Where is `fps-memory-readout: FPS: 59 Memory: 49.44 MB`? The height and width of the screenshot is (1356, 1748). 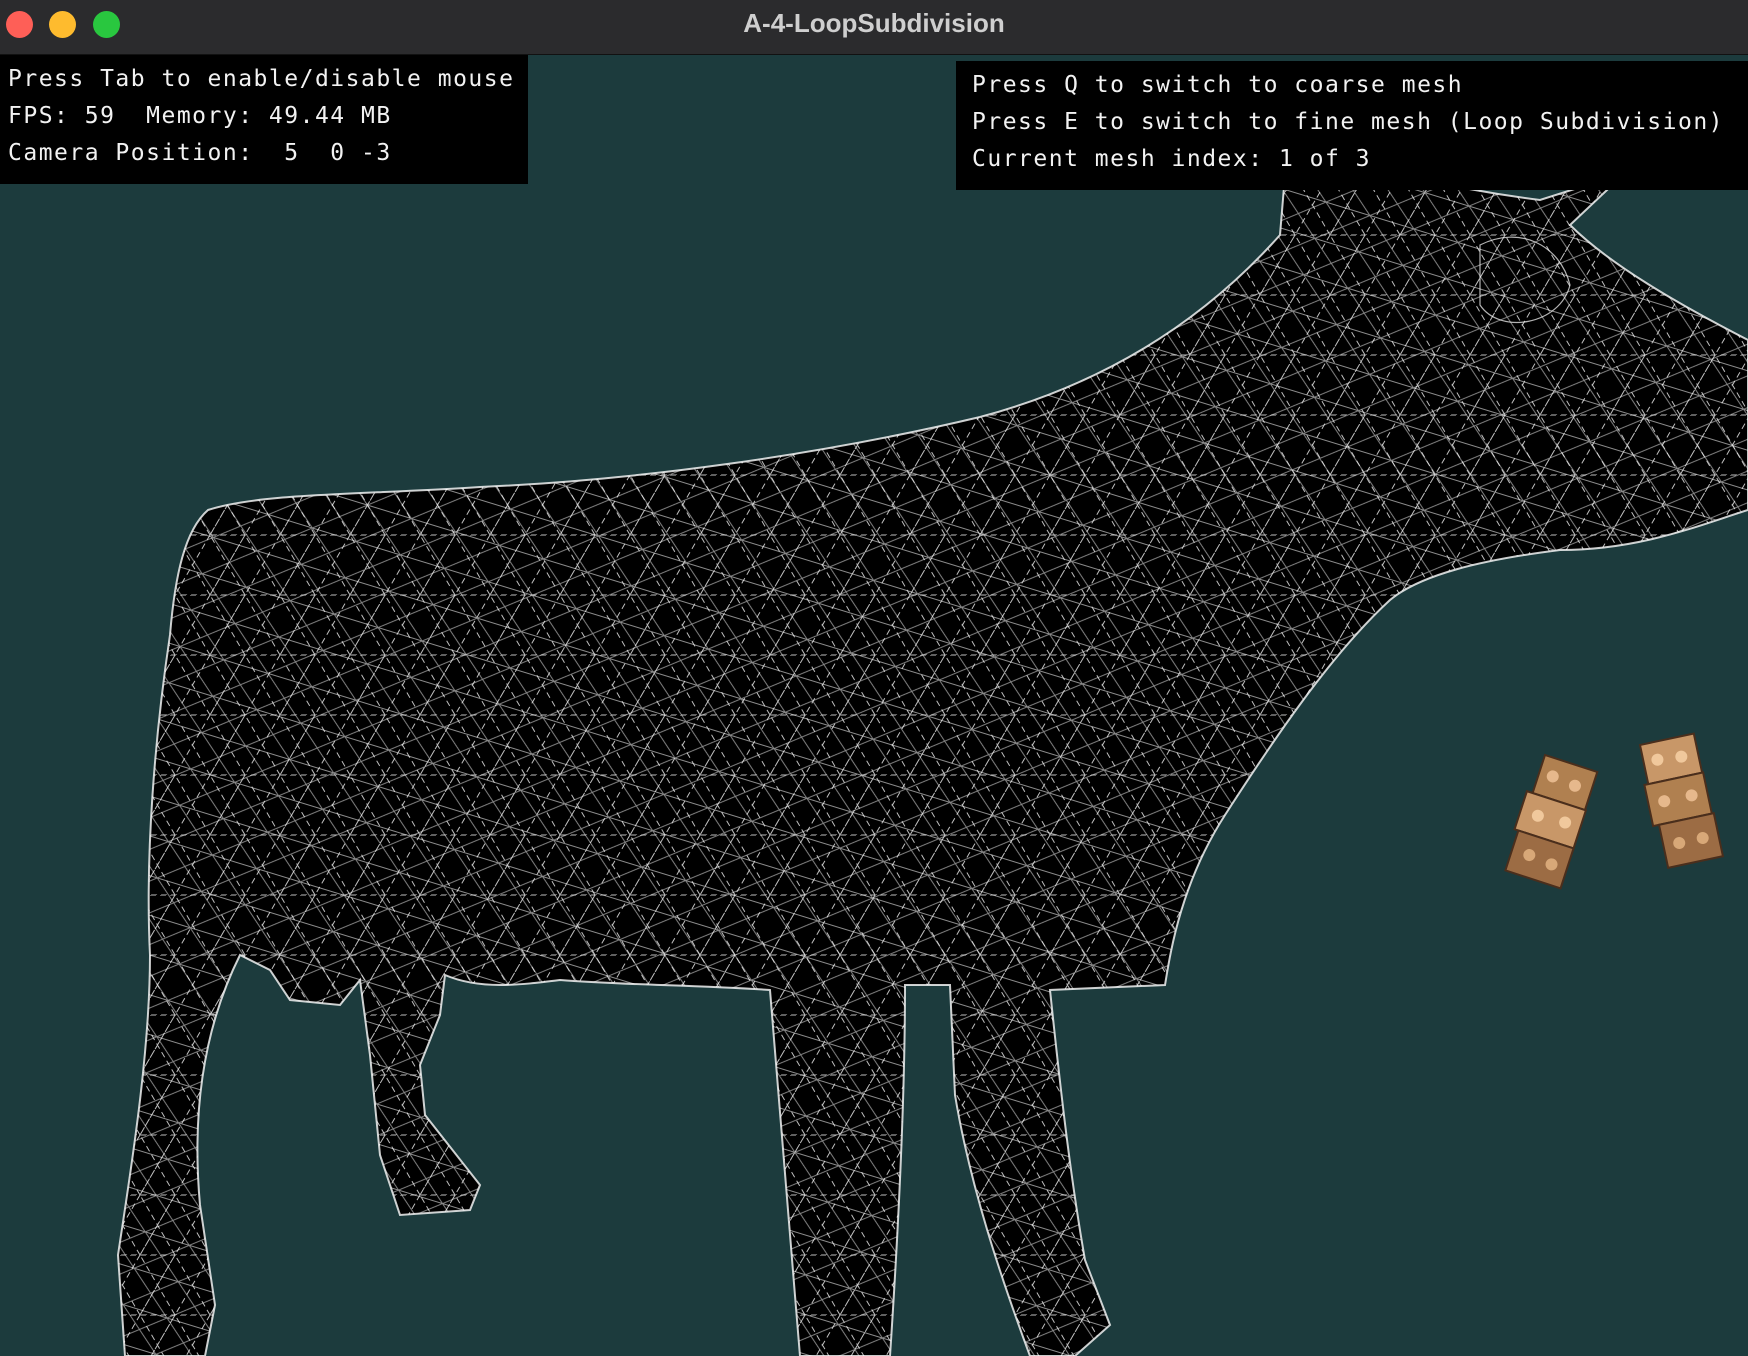
fps-memory-readout: FPS: 59 Memory: 49.44 MB is located at coordinates (200, 116).